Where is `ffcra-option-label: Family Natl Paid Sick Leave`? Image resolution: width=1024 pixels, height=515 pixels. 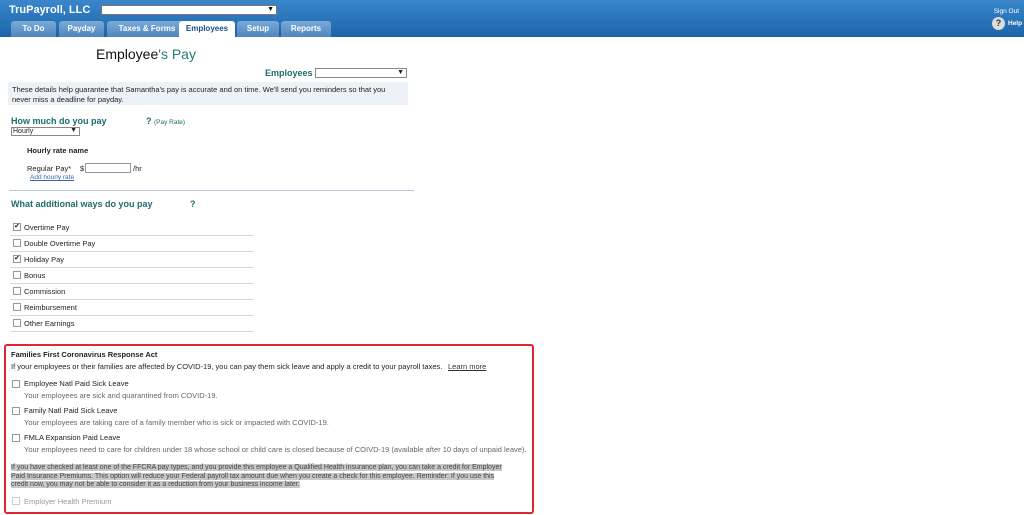
ffcra-option-label: Family Natl Paid Sick Leave is located at coordinates (71, 410).